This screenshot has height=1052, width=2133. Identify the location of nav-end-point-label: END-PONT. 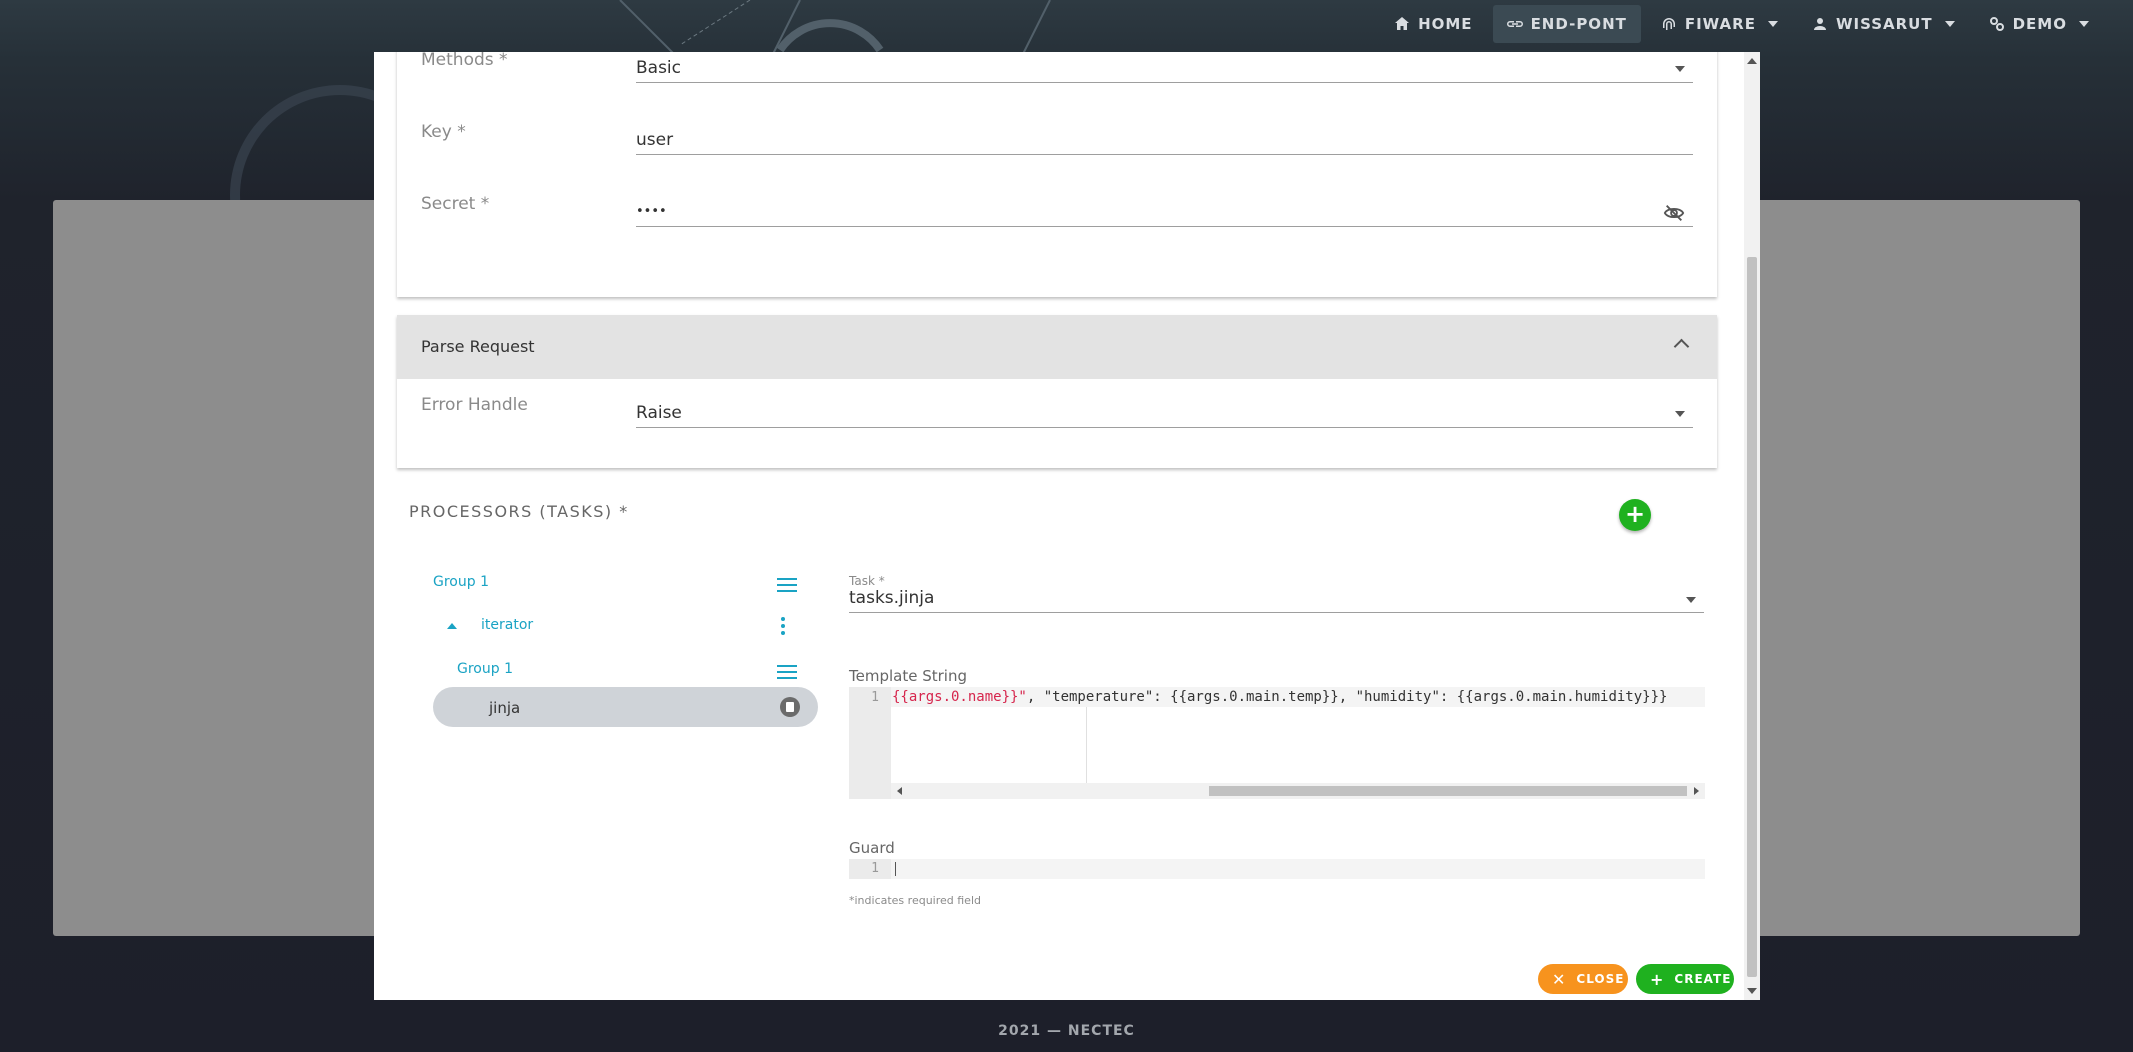
(1578, 24).